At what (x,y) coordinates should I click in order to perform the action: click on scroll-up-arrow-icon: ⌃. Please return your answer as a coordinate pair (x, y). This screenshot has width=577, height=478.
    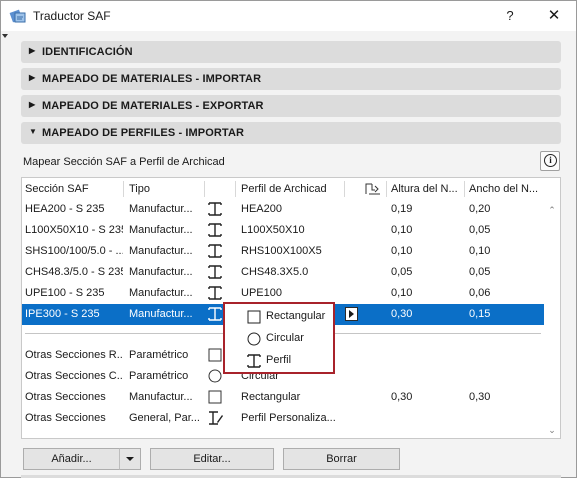
    Looking at the image, I should click on (552, 210).